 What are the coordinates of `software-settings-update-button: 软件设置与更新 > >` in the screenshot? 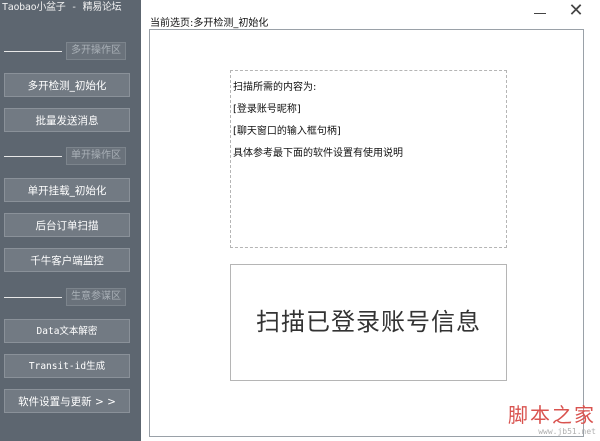 It's located at (67, 401).